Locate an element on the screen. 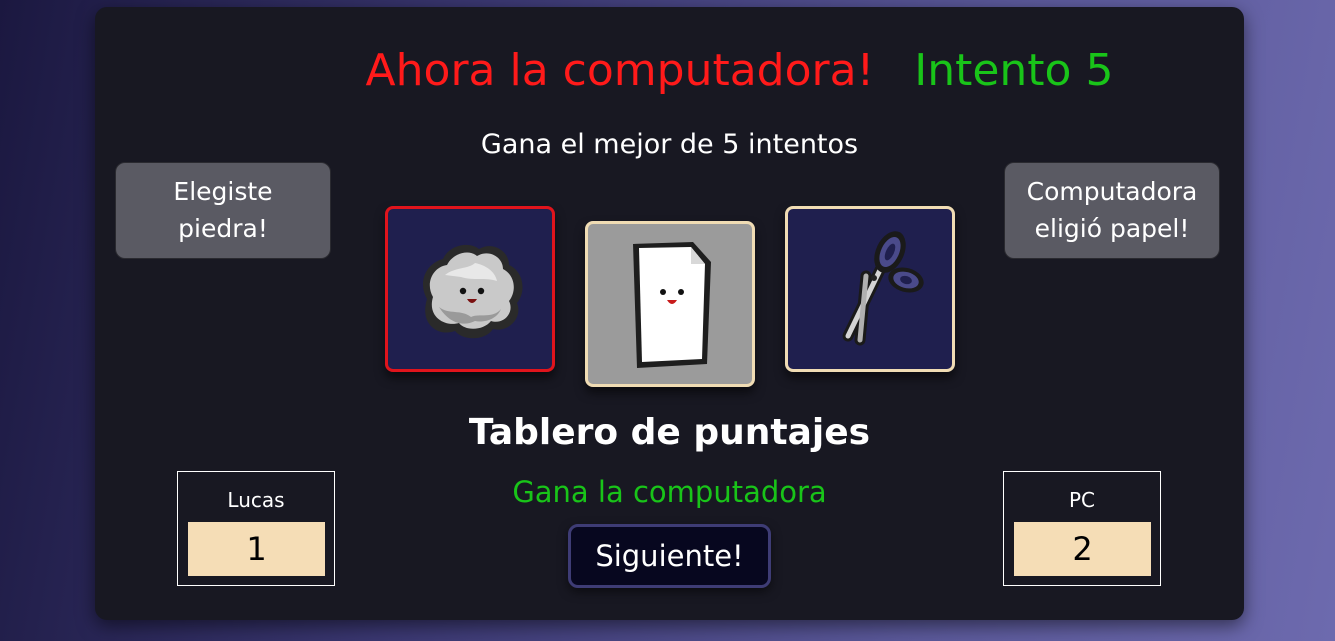 Image resolution: width=1335 pixels, height=641 pixels. scissors-option is located at coordinates (870, 289).